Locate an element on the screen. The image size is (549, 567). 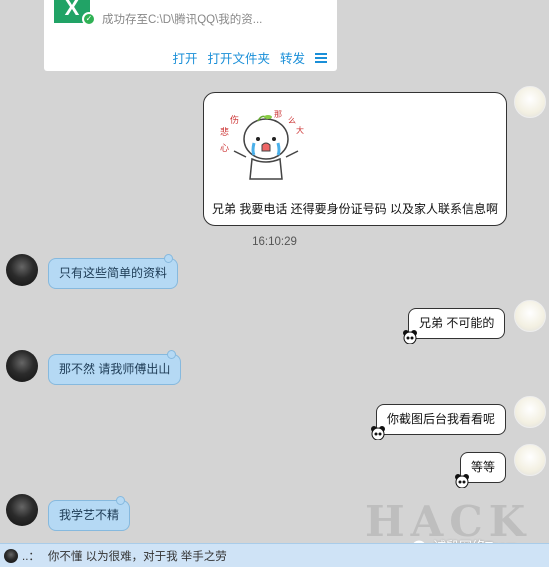
message-bubble-received: 我学艺不精 is located at coordinates (89, 513).